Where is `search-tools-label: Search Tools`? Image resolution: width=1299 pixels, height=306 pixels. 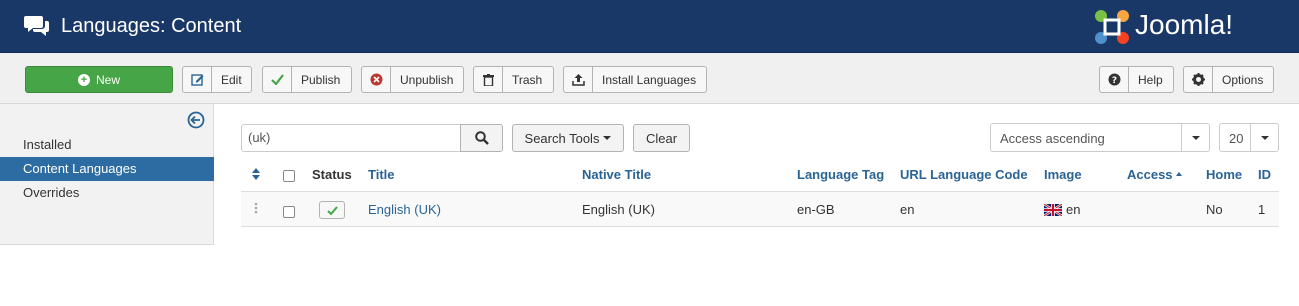 search-tools-label: Search Tools is located at coordinates (562, 138).